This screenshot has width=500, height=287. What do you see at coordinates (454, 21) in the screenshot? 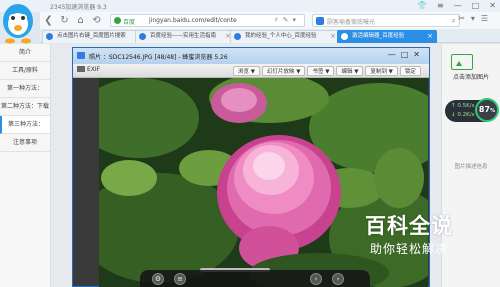
I see `search-icon: ⌕` at bounding box center [454, 21].